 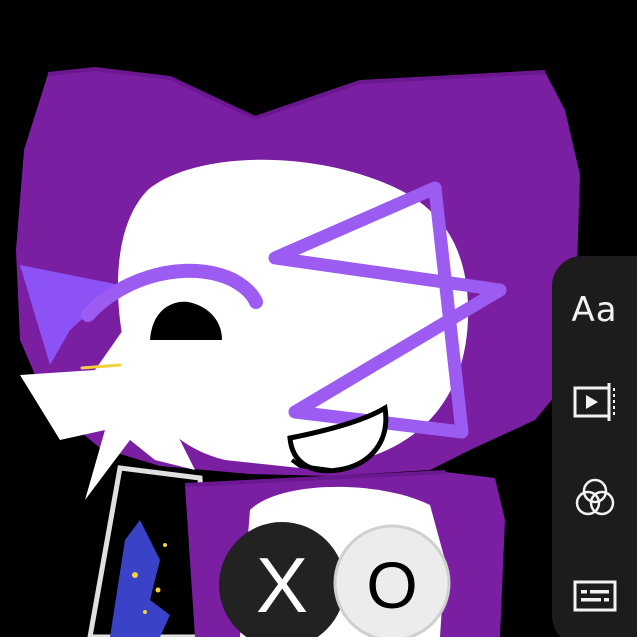 I want to click on editor-side-toolbar: Aa, so click(x=594, y=446).